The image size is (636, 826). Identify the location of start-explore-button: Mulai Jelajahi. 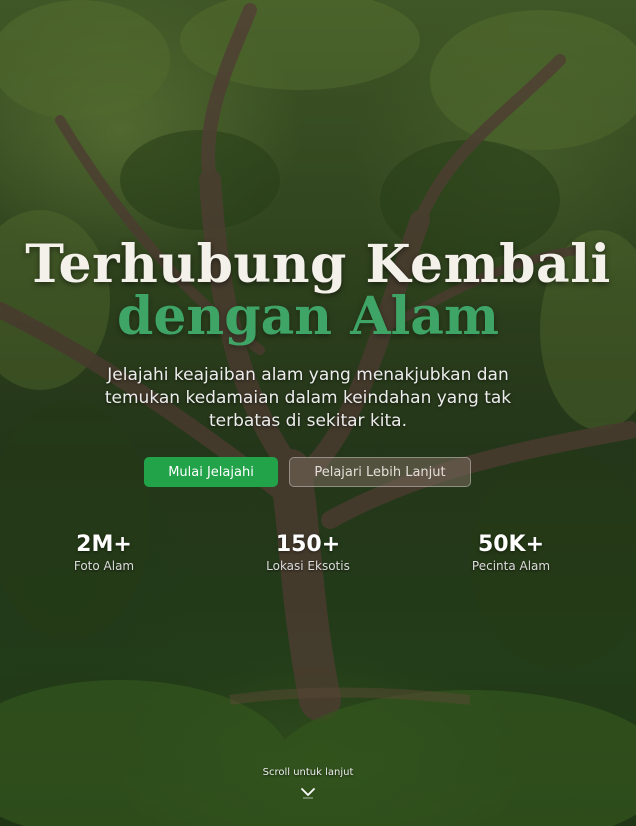
(211, 472).